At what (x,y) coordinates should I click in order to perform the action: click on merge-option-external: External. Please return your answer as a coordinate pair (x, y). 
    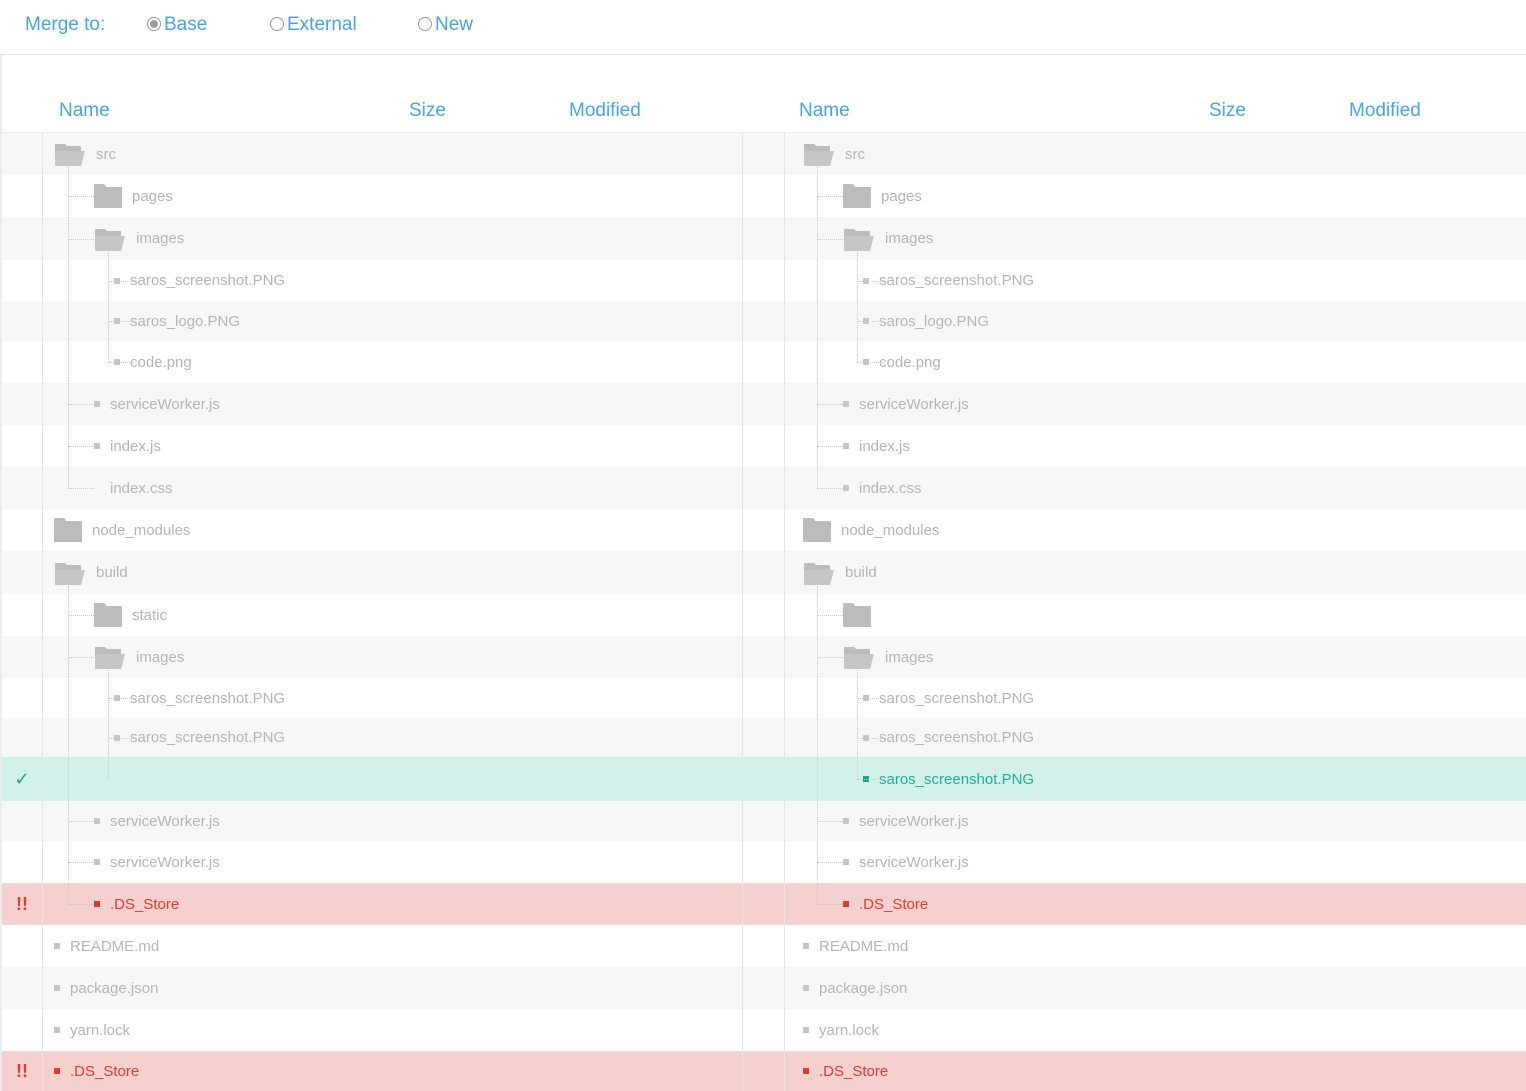
    Looking at the image, I should click on (313, 25).